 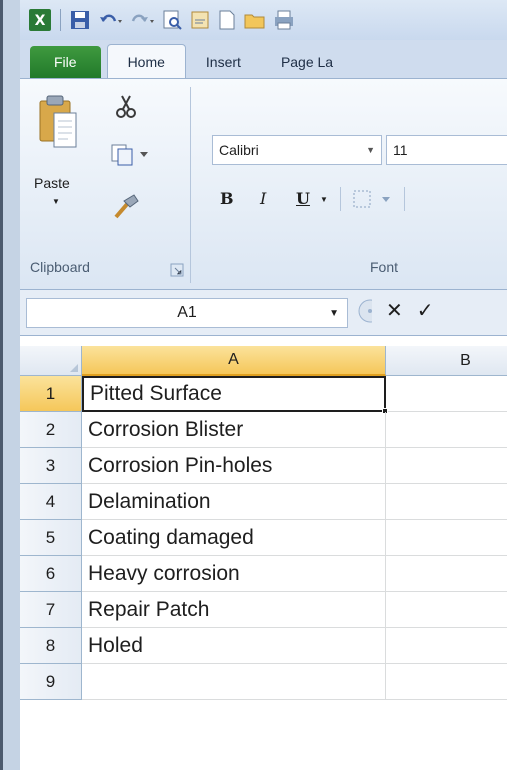 I want to click on cut-icon, so click(x=126, y=106).